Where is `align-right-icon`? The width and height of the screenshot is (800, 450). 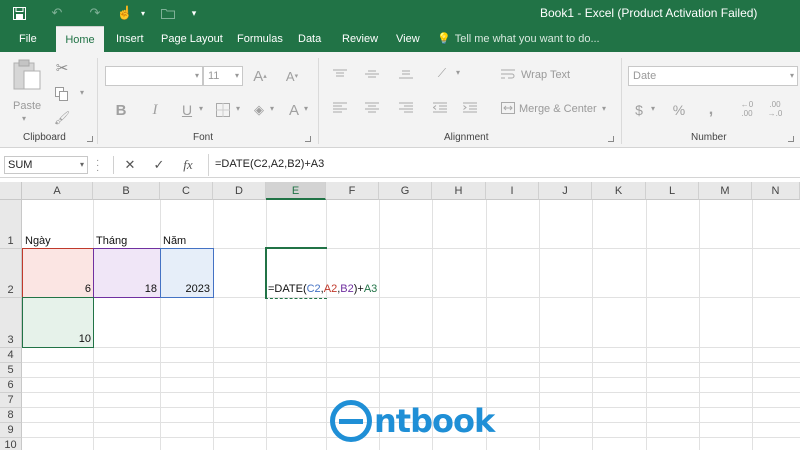 align-right-icon is located at coordinates (406, 108).